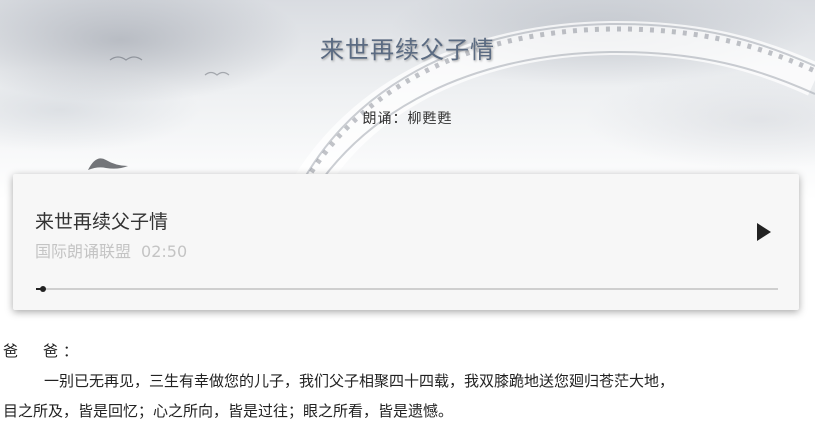 The width and height of the screenshot is (815, 446). What do you see at coordinates (43, 289) in the screenshot?
I see `progress-handle` at bounding box center [43, 289].